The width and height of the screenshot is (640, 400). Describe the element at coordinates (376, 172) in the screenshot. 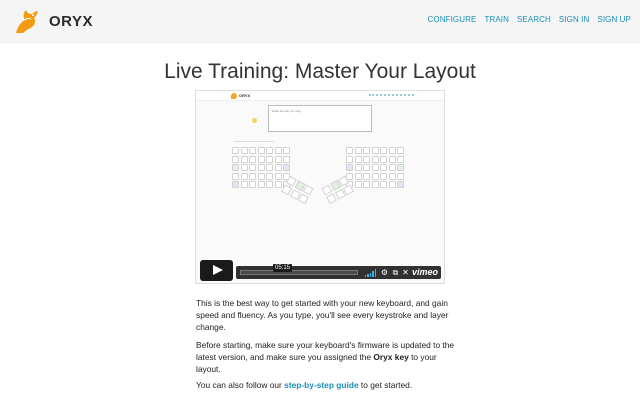

I see `video-frame-keyboard-right` at that location.